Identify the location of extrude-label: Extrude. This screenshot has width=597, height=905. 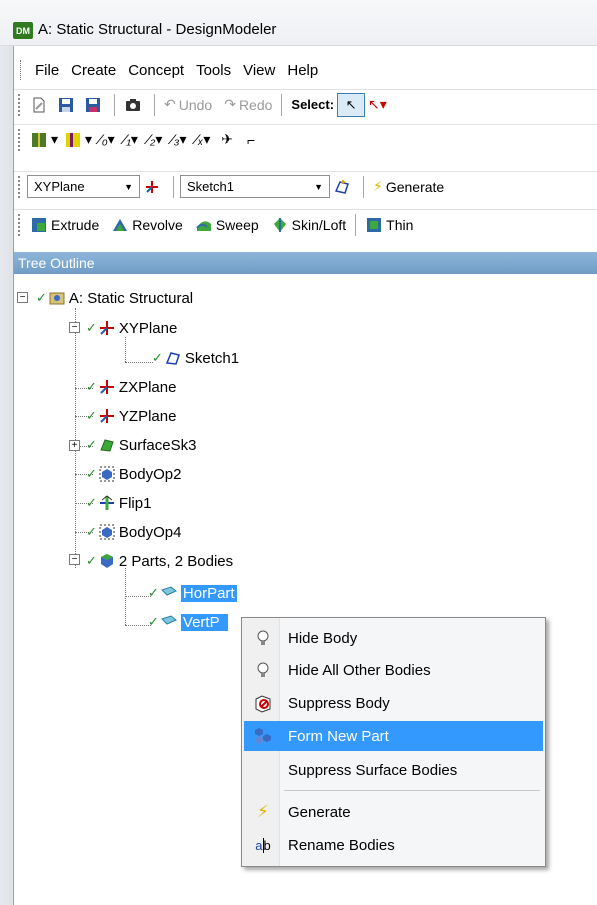
(75, 224).